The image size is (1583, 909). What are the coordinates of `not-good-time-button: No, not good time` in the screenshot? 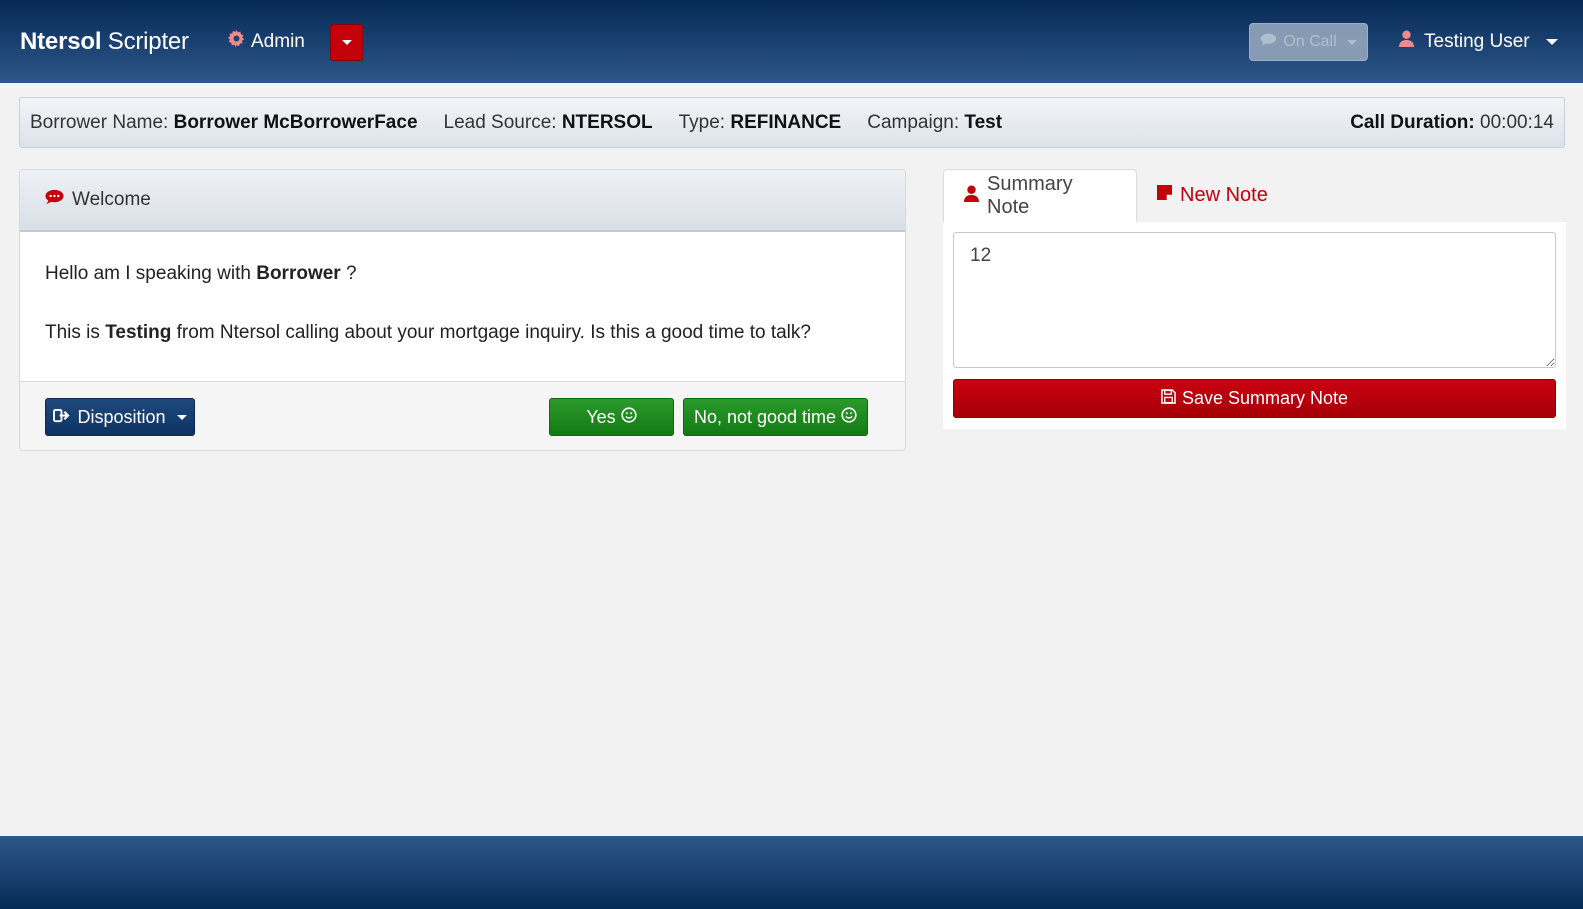 It's located at (775, 417).